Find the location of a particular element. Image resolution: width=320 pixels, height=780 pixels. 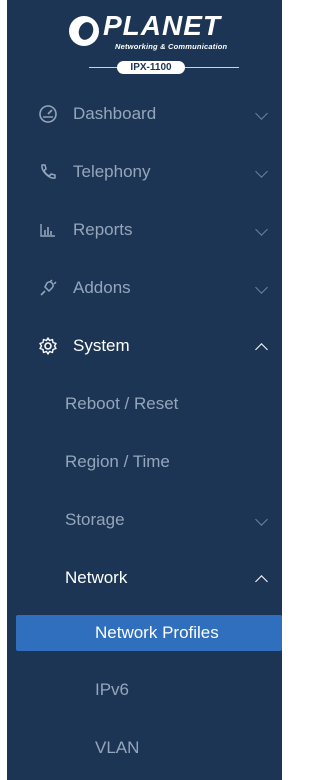

sidebar-item-ipv6: IPv6 is located at coordinates (144, 690).